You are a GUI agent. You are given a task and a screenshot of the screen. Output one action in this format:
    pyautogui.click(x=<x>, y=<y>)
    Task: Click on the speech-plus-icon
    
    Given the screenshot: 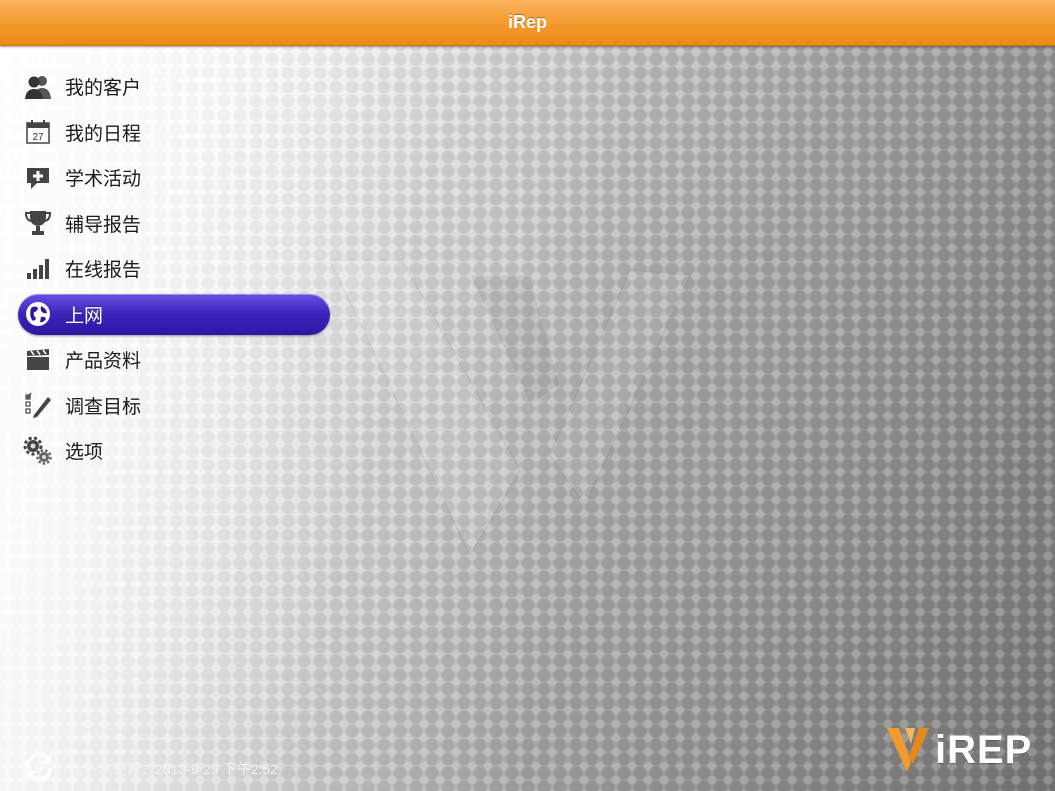 What is the action you would take?
    pyautogui.click(x=38, y=178)
    